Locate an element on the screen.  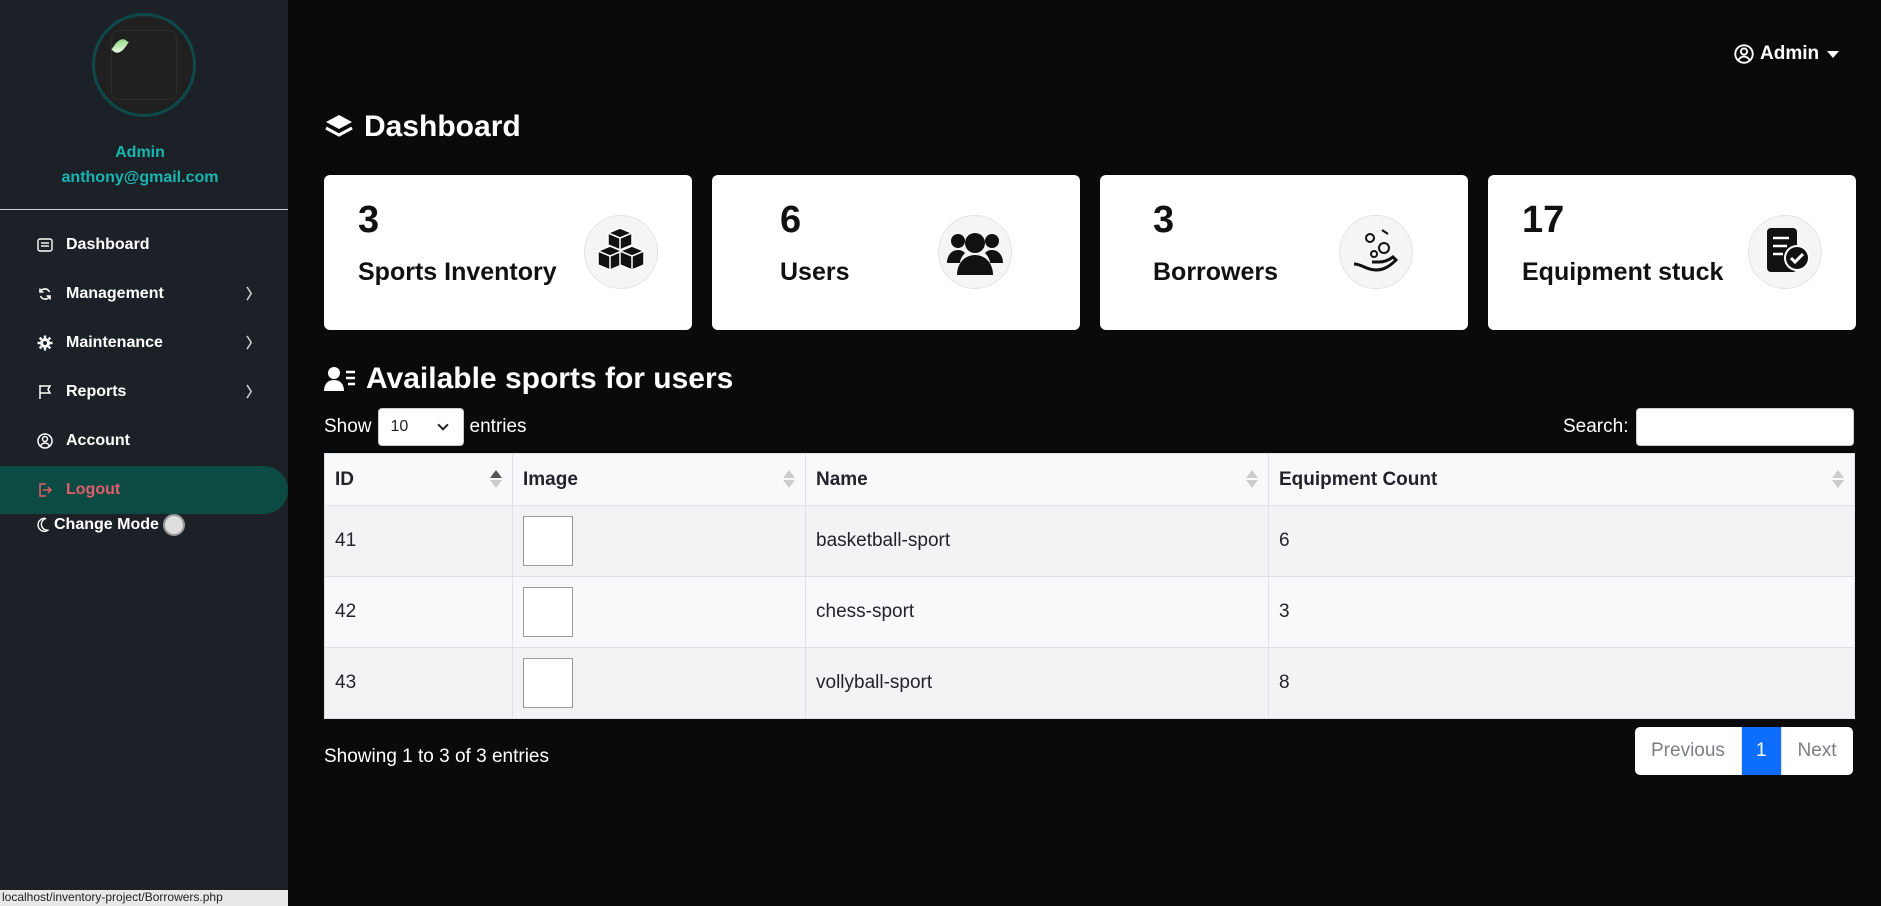
admin-dropdown: Admin is located at coordinates (1787, 54).